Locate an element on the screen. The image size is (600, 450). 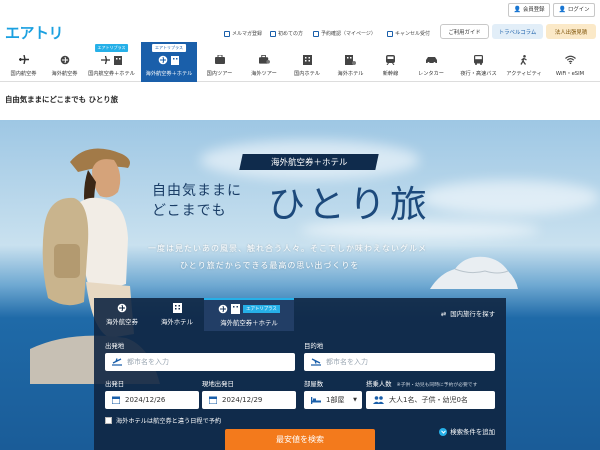
hero-badge: 海外航空券＋ホテル is located at coordinates (309, 162).